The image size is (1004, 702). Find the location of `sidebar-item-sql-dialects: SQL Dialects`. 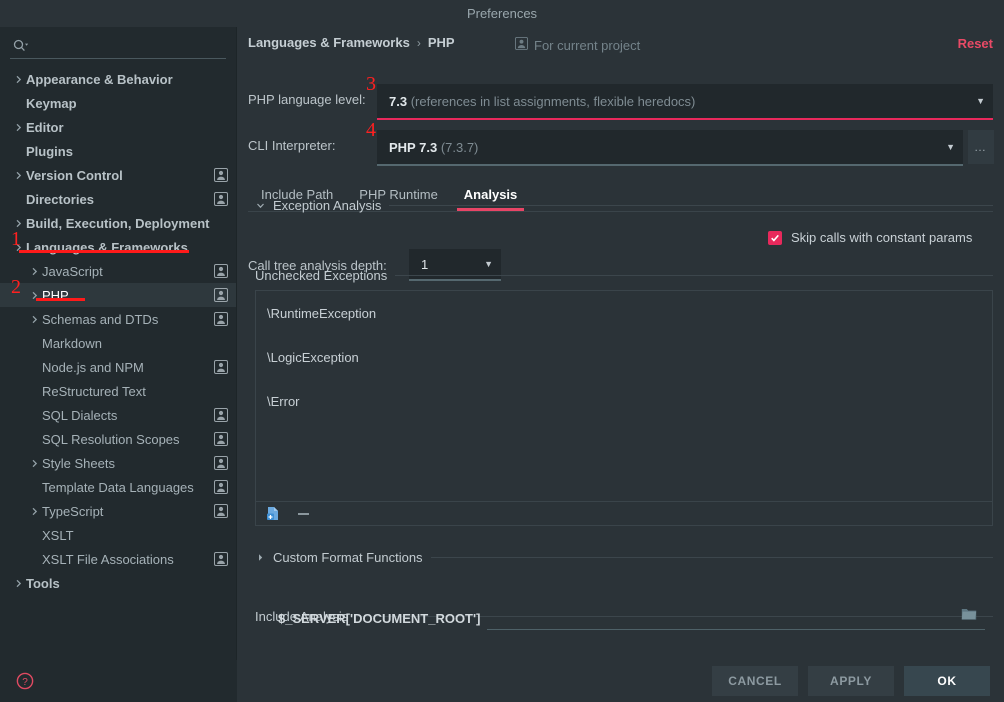

sidebar-item-sql-dialects: SQL Dialects is located at coordinates (118, 415).